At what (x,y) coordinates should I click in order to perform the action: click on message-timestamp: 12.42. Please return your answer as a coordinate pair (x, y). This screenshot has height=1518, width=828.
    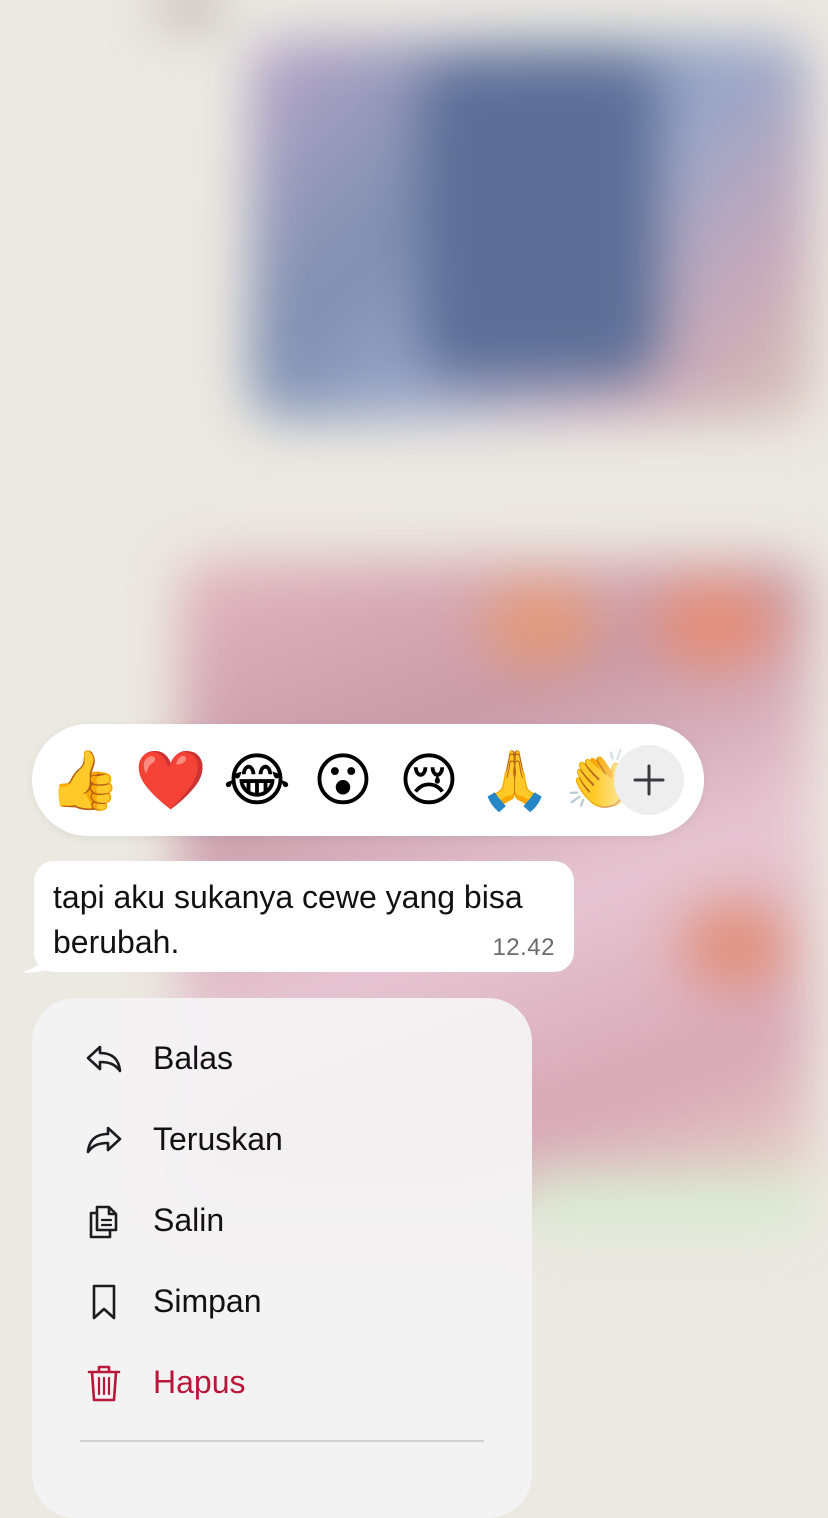
    Looking at the image, I should click on (523, 947).